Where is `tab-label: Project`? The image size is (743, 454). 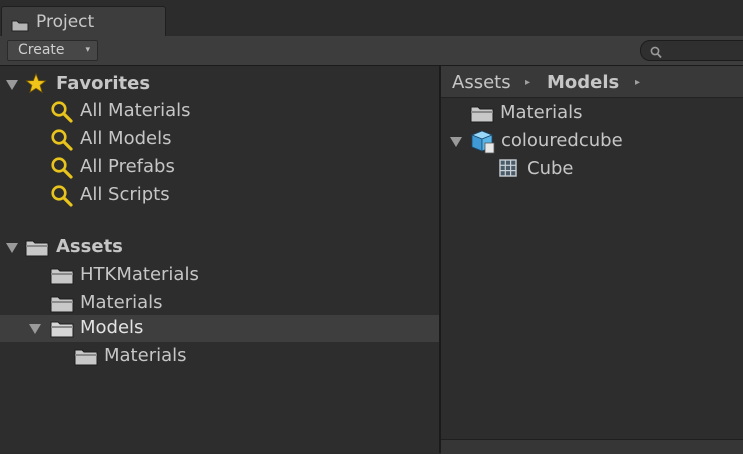
tab-label: Project is located at coordinates (65, 22).